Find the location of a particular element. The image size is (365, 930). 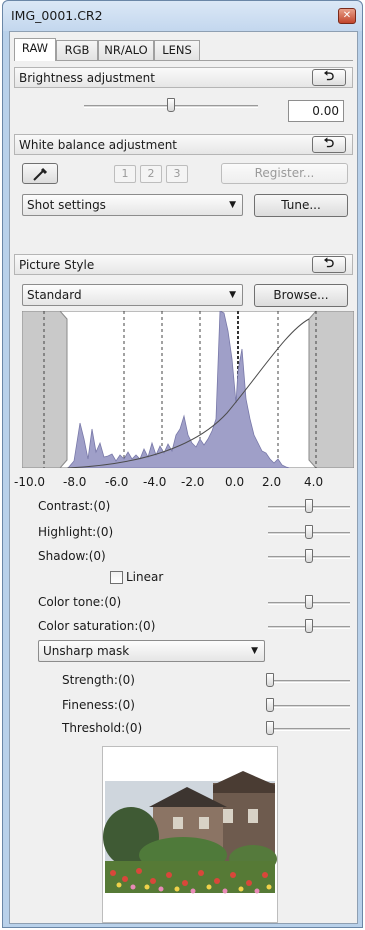

color-tone-label: Color tone:(0) is located at coordinates (80, 602).